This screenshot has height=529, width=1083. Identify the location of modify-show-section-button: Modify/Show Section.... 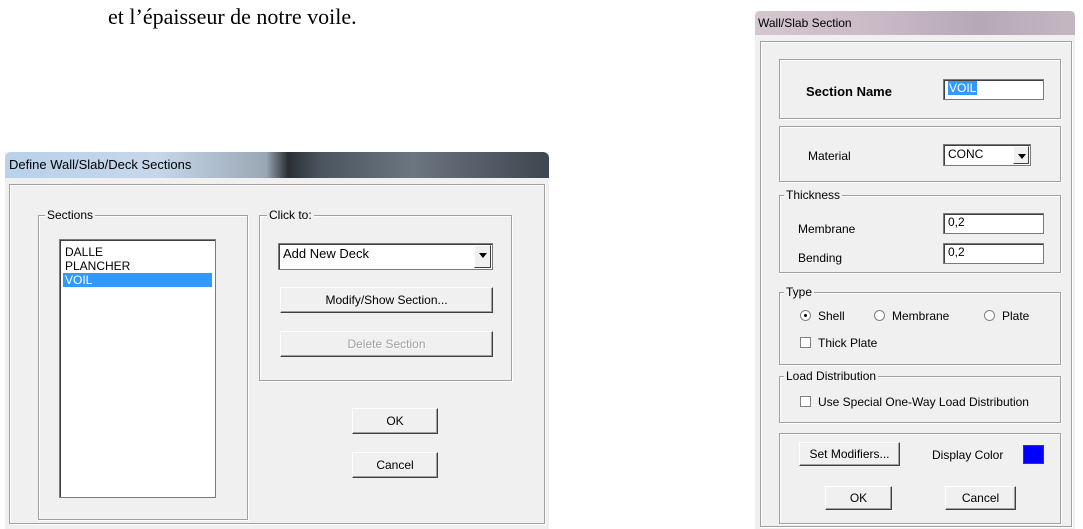
(386, 300).